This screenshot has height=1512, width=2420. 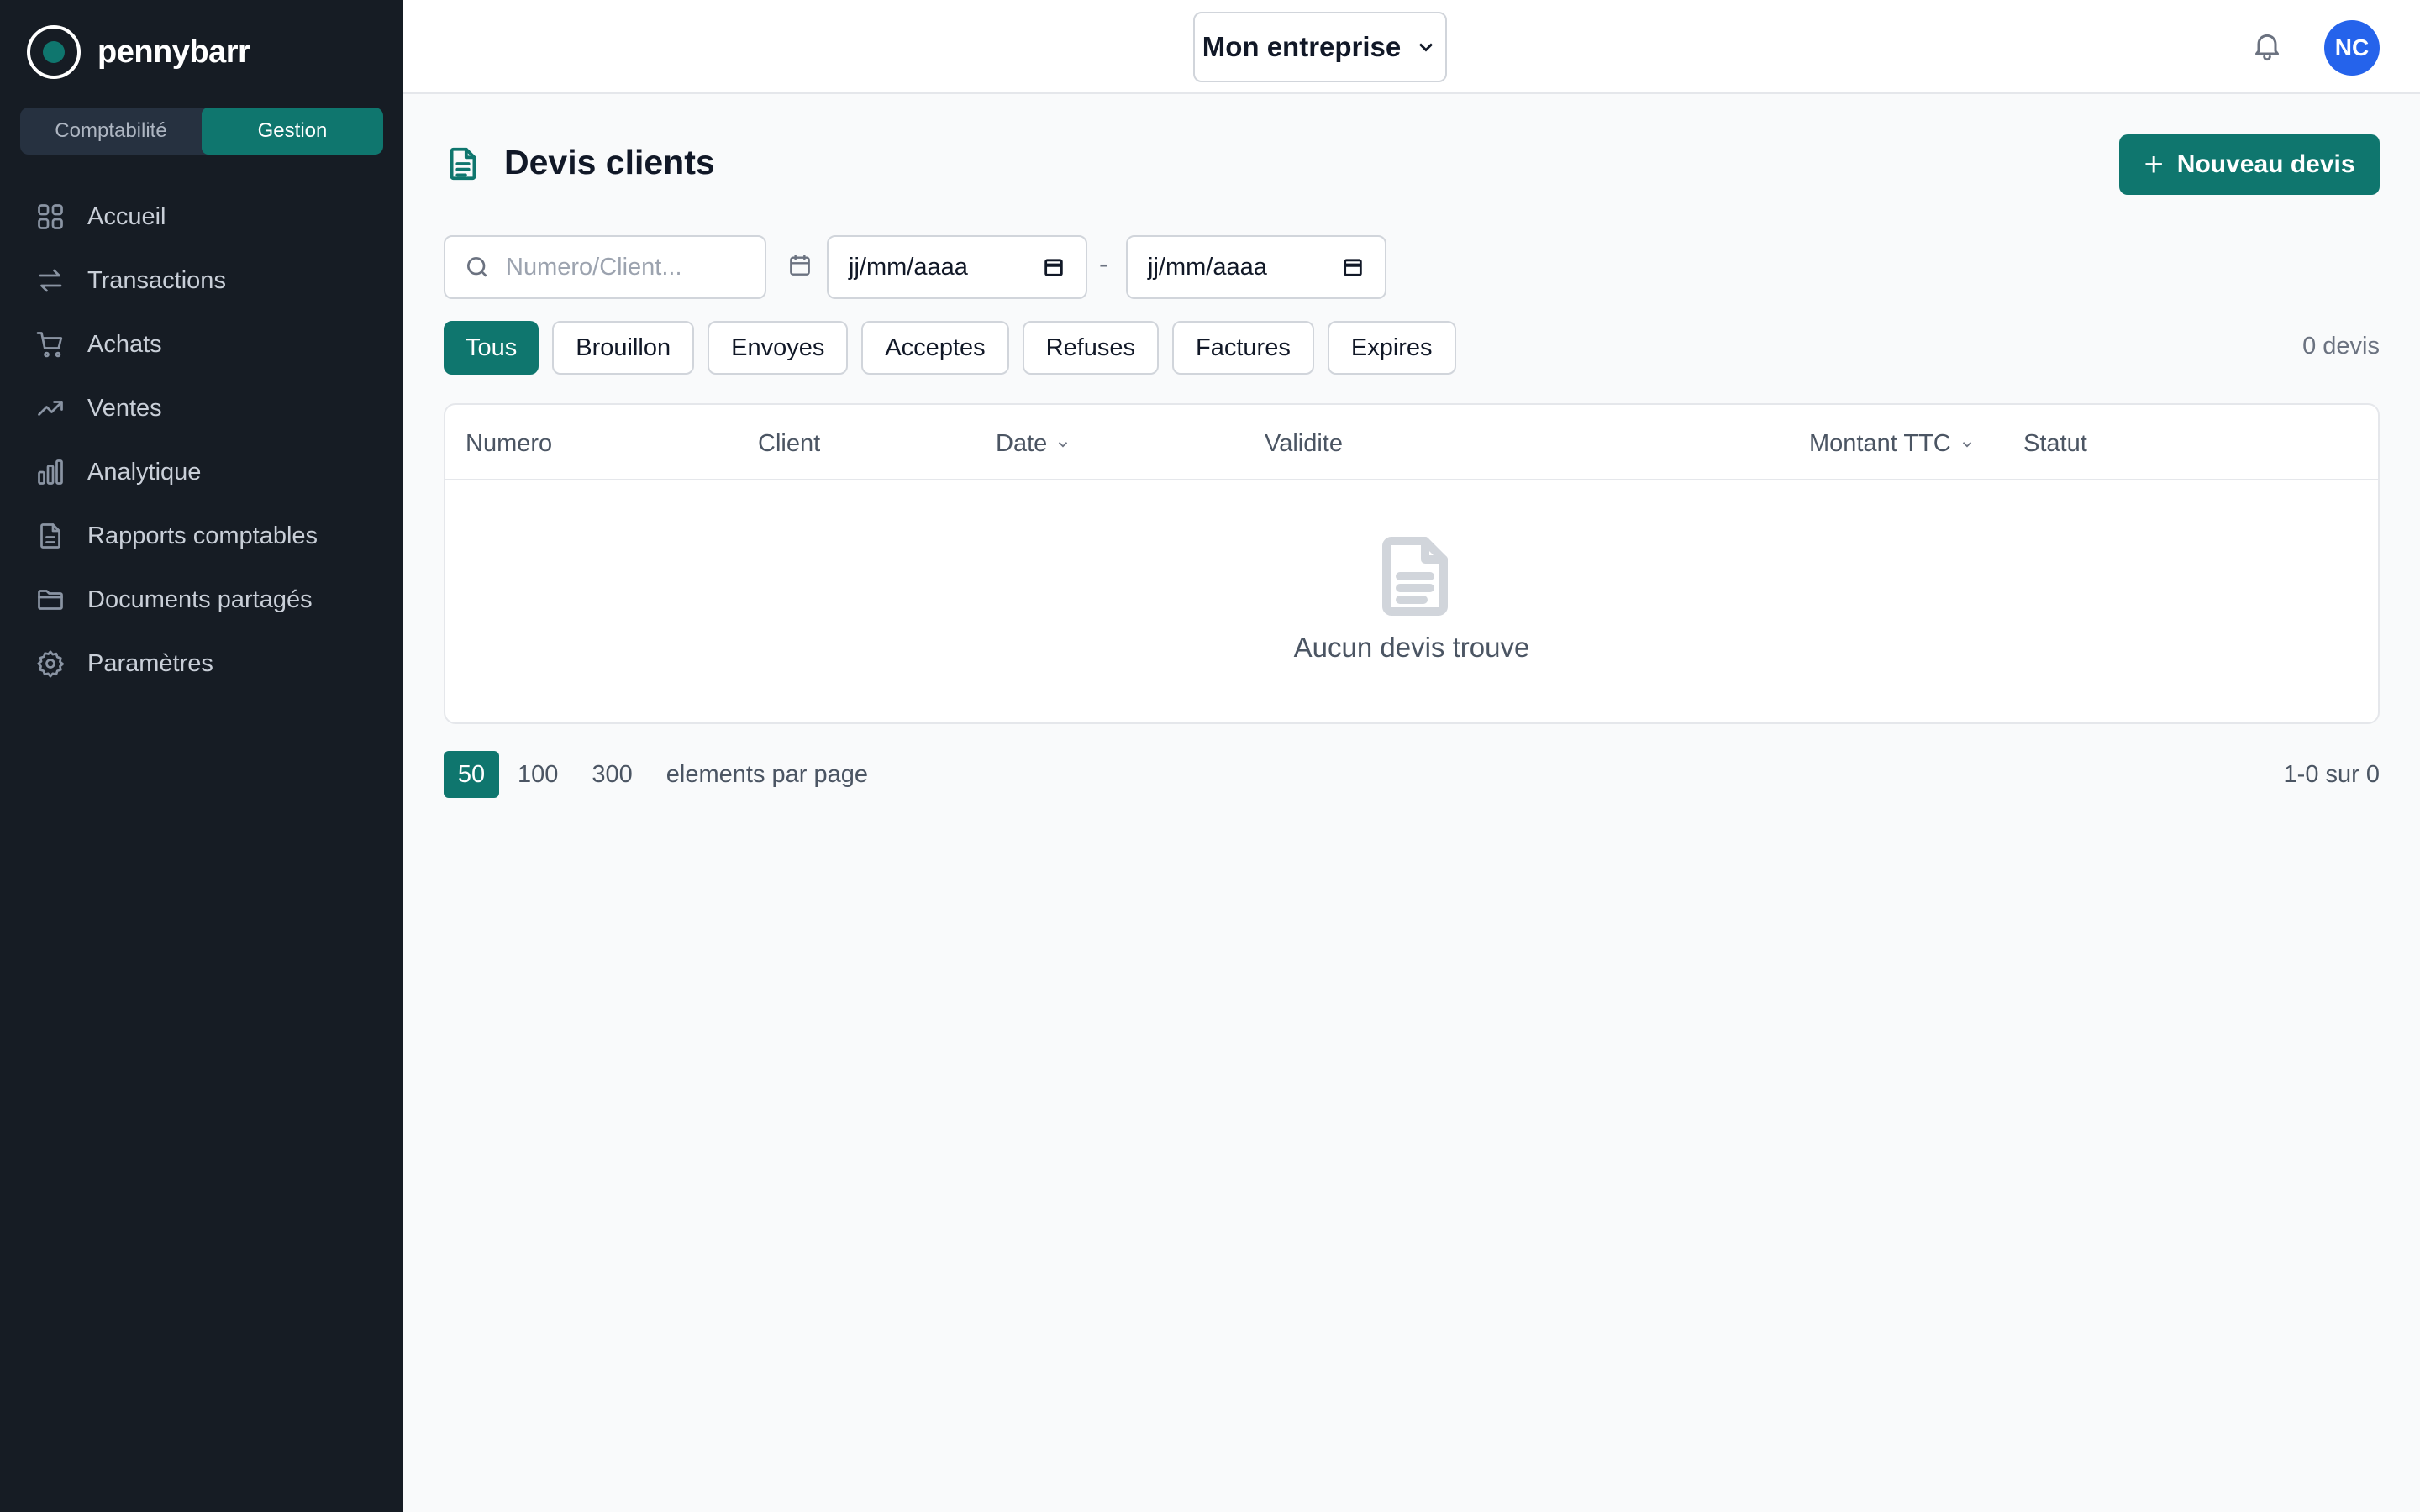 What do you see at coordinates (908, 267) in the screenshot?
I see `date-from-value: jj/mm/aaaa` at bounding box center [908, 267].